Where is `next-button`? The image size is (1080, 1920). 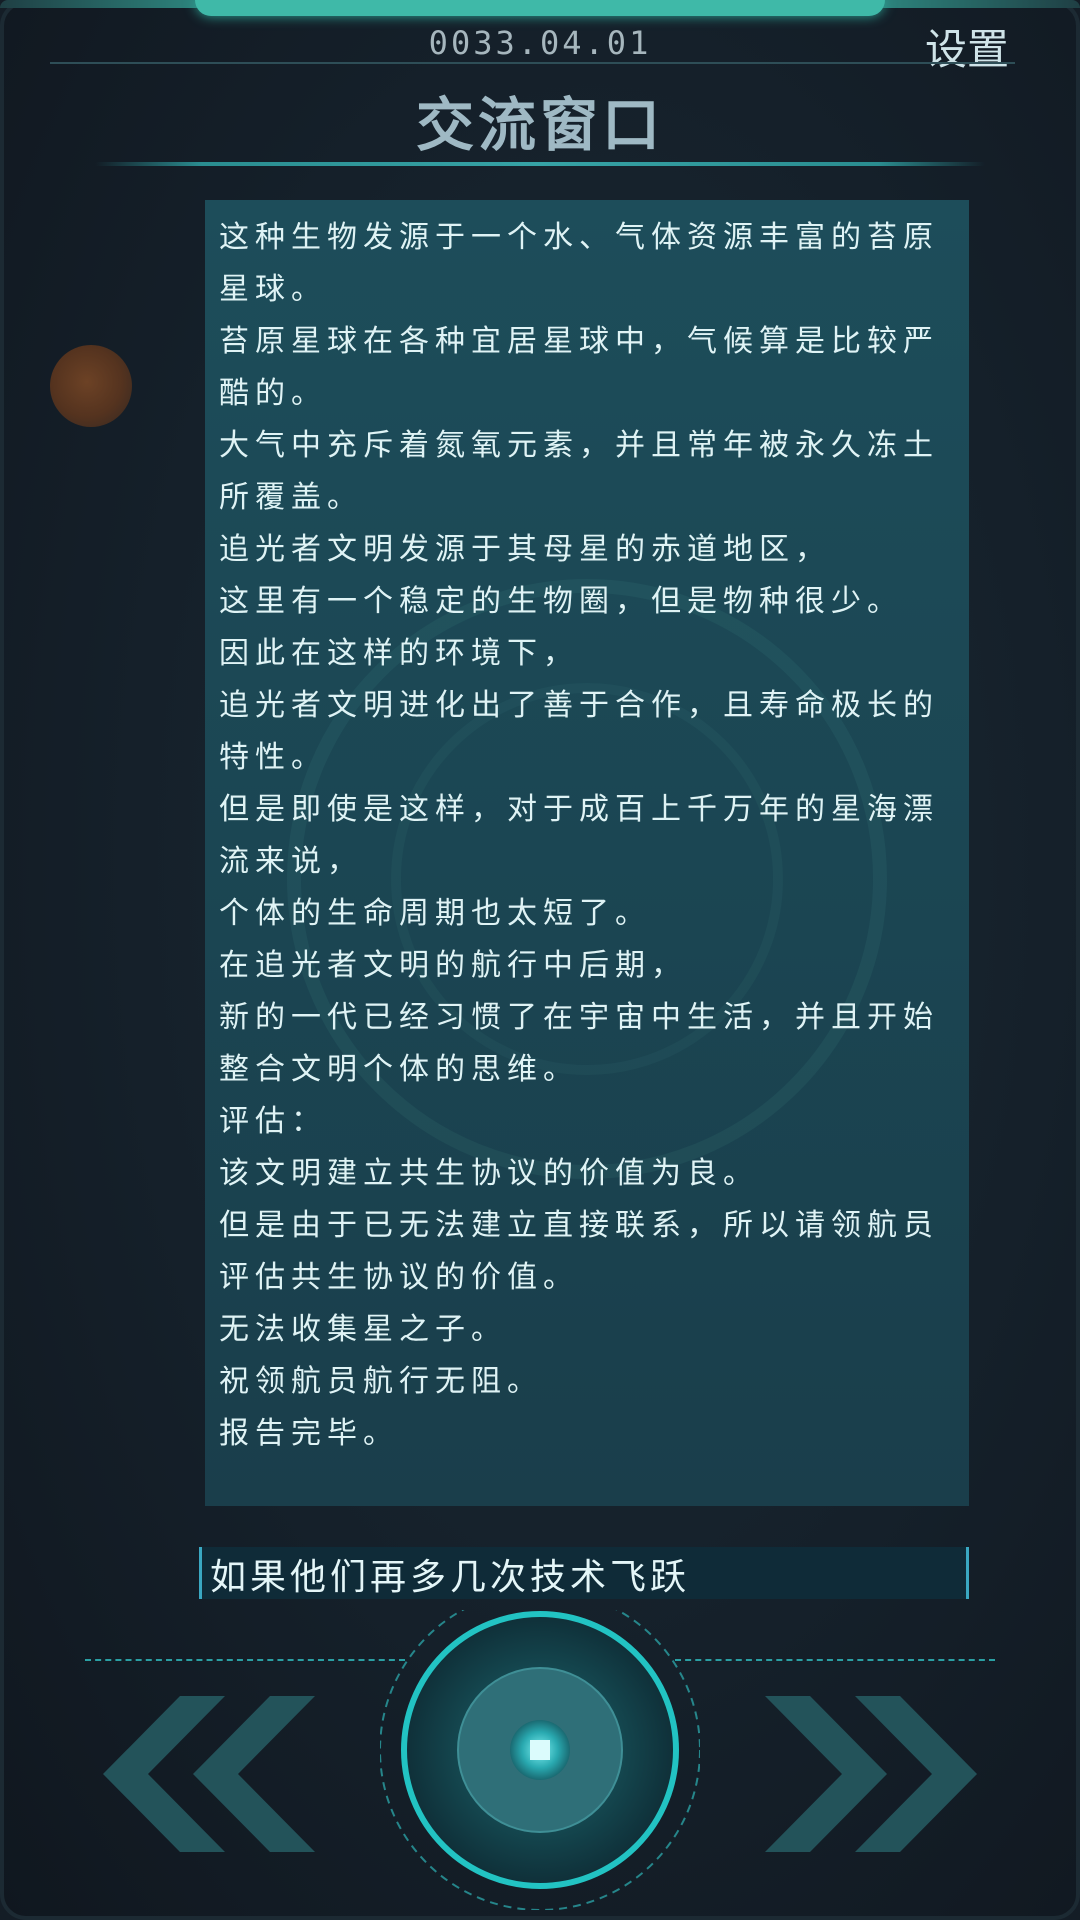 next-button is located at coordinates (870, 1774).